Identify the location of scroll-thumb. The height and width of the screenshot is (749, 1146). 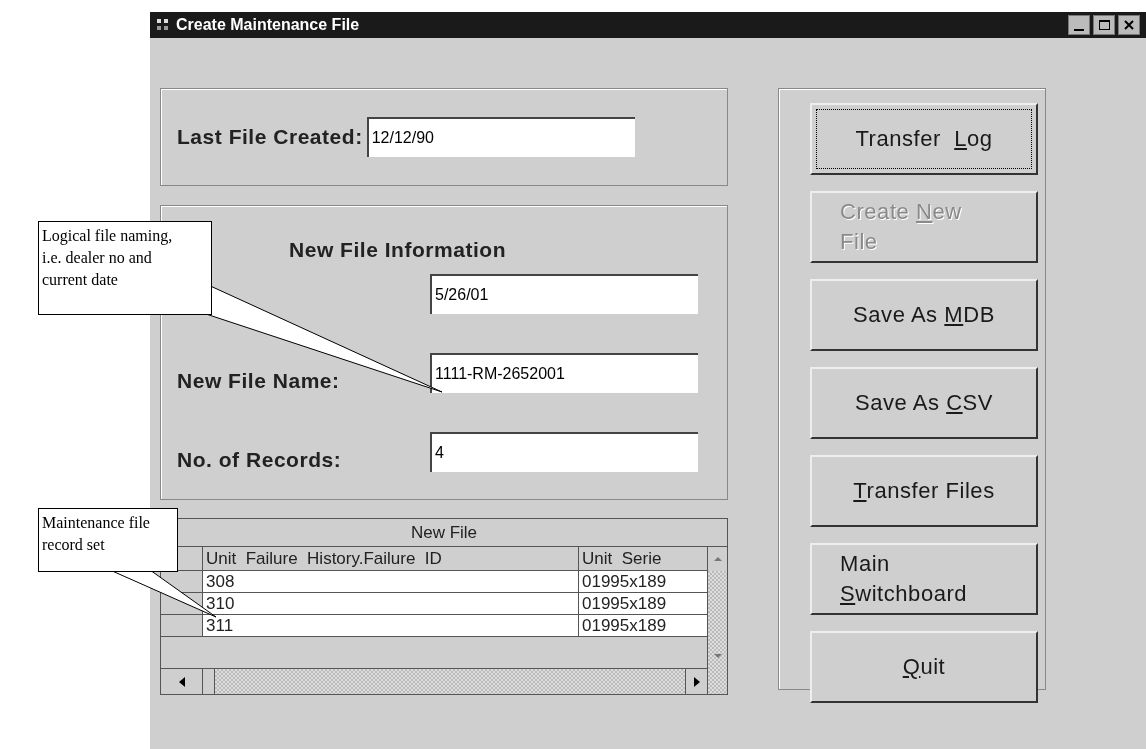
(209, 681).